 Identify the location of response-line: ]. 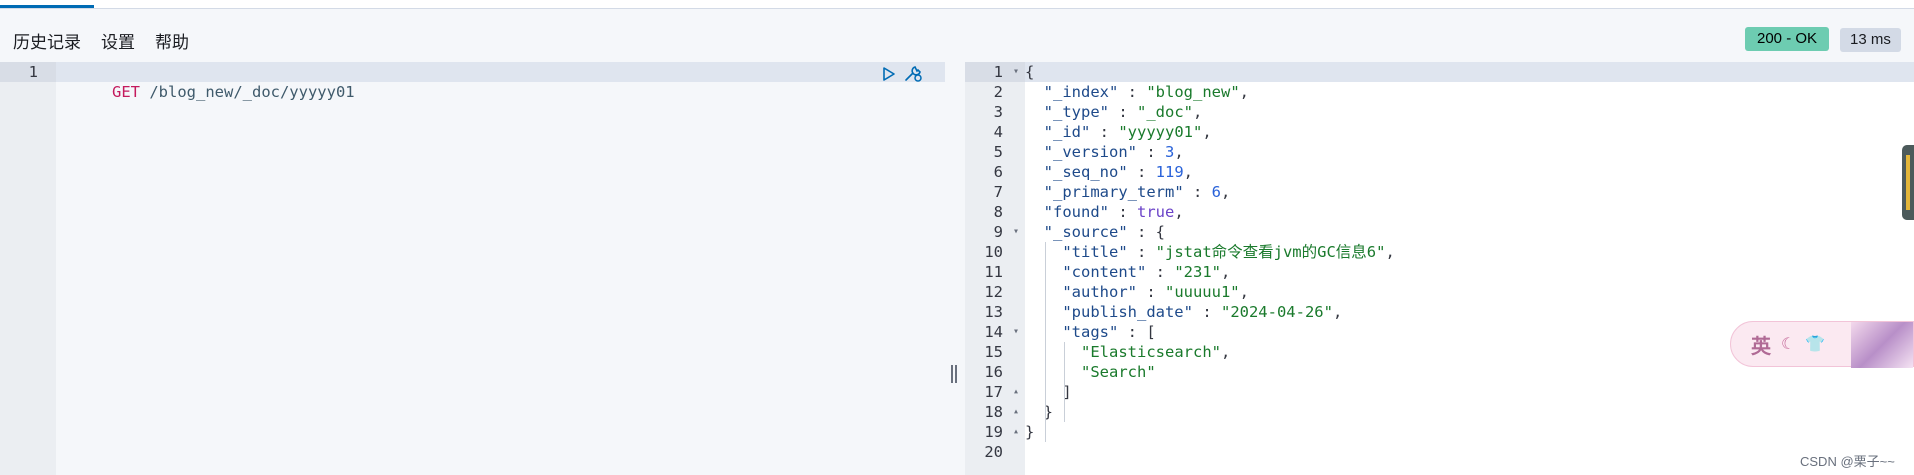
(1048, 392).